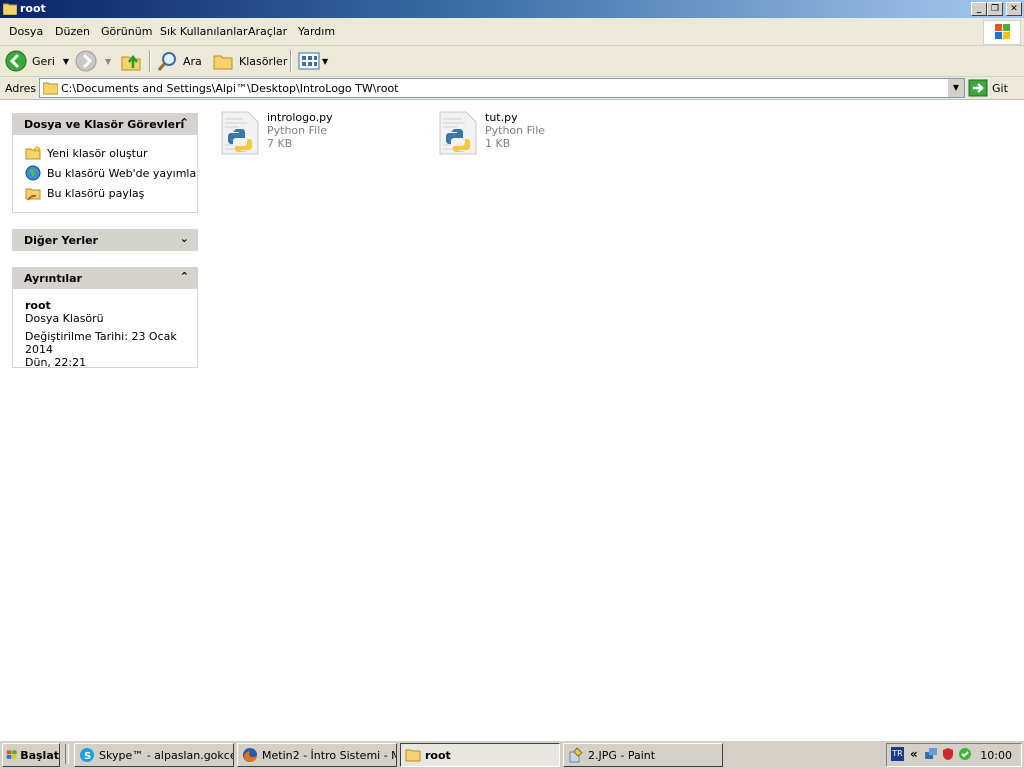  I want to click on other-places-panel: Diğer Yerler ⌄, so click(105, 240).